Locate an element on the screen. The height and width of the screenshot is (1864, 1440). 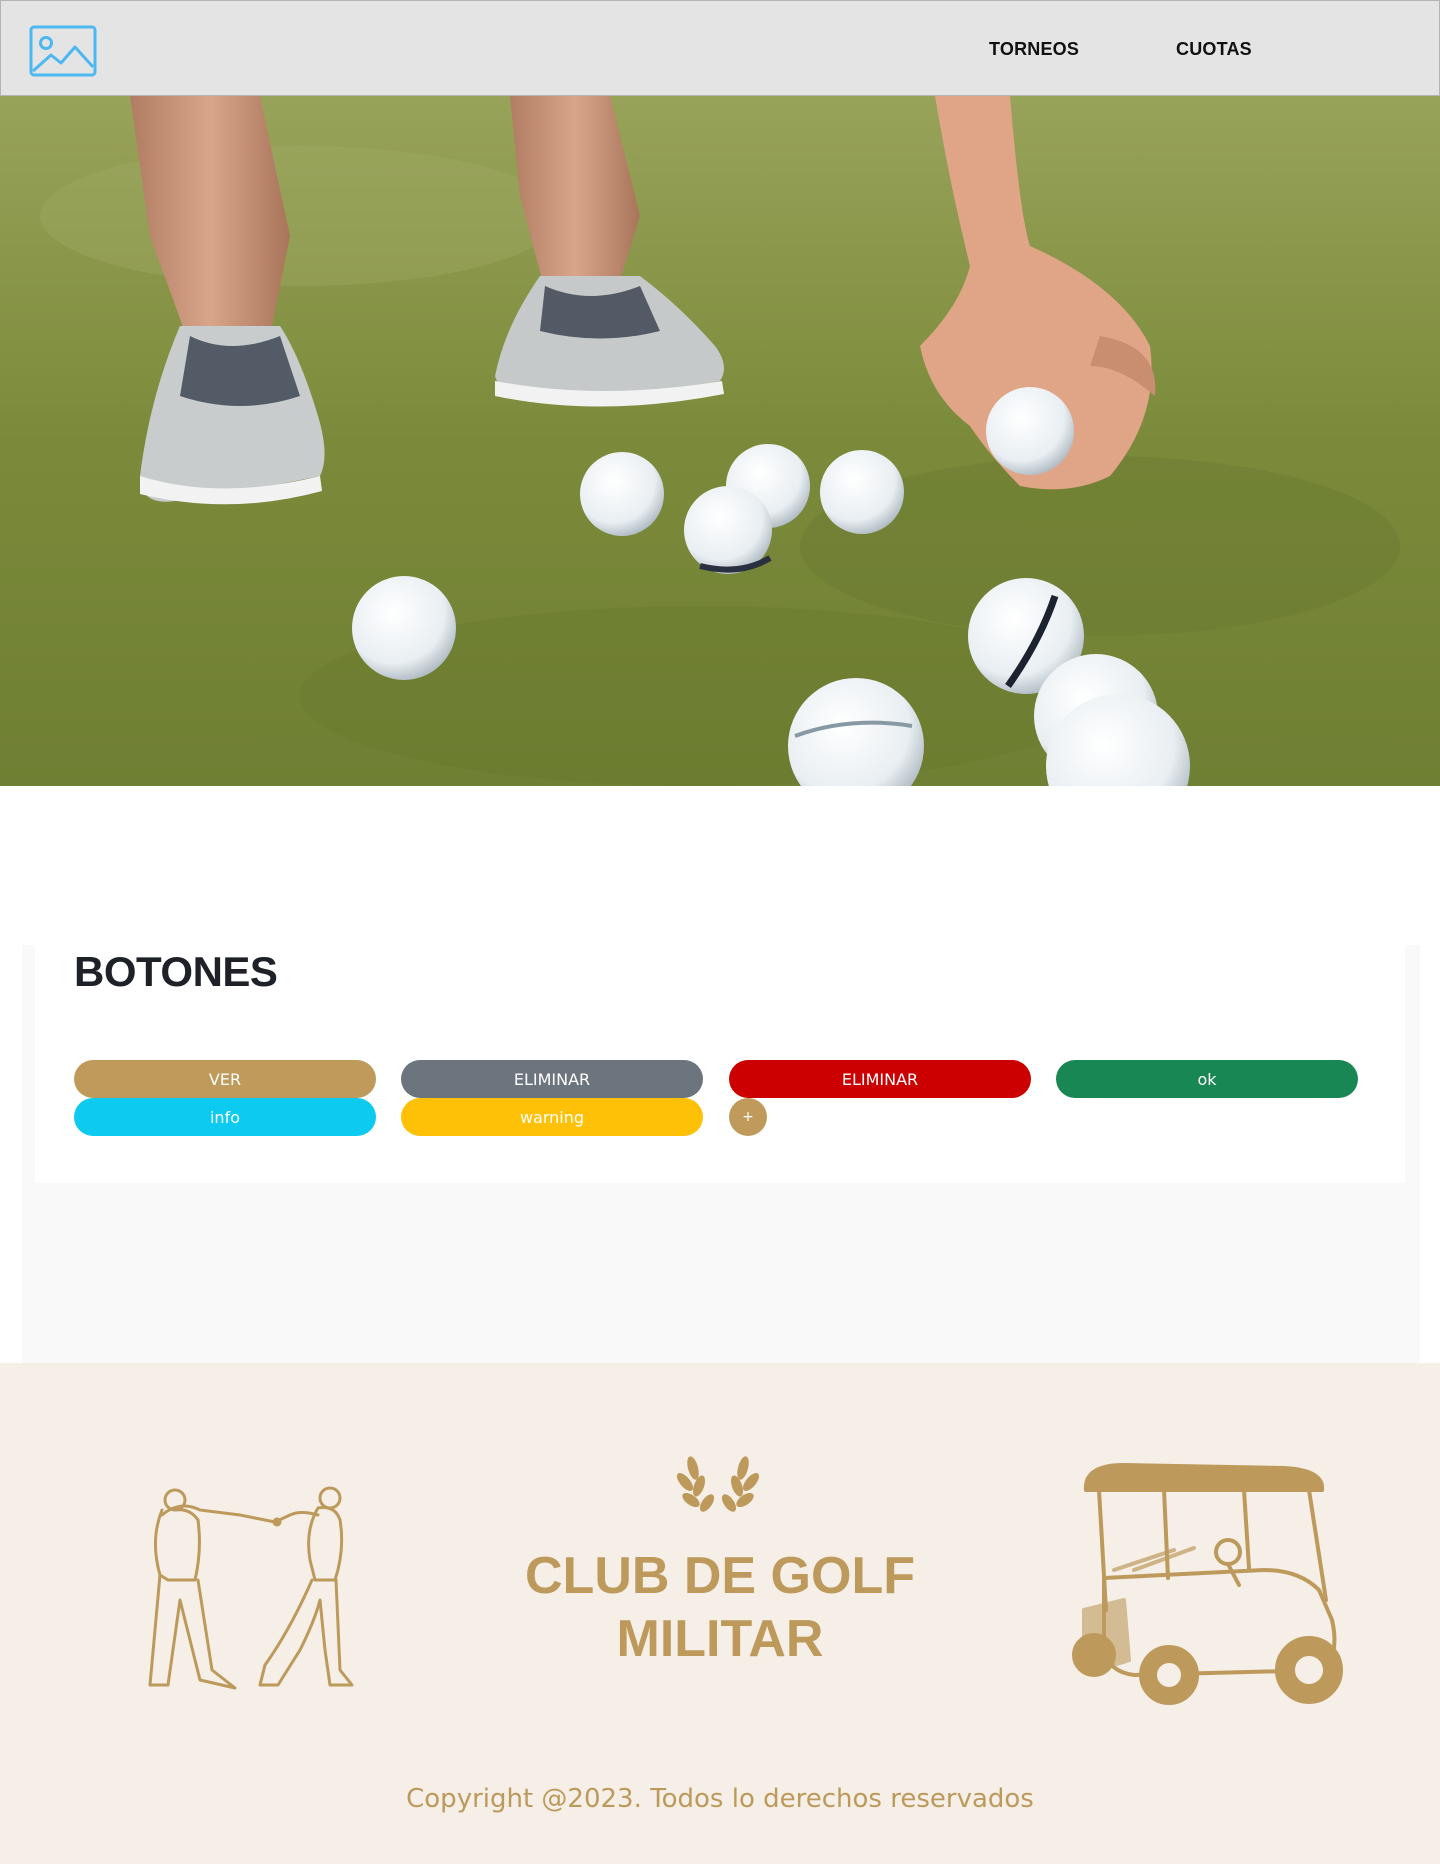
ver-button: VER is located at coordinates (225, 1079).